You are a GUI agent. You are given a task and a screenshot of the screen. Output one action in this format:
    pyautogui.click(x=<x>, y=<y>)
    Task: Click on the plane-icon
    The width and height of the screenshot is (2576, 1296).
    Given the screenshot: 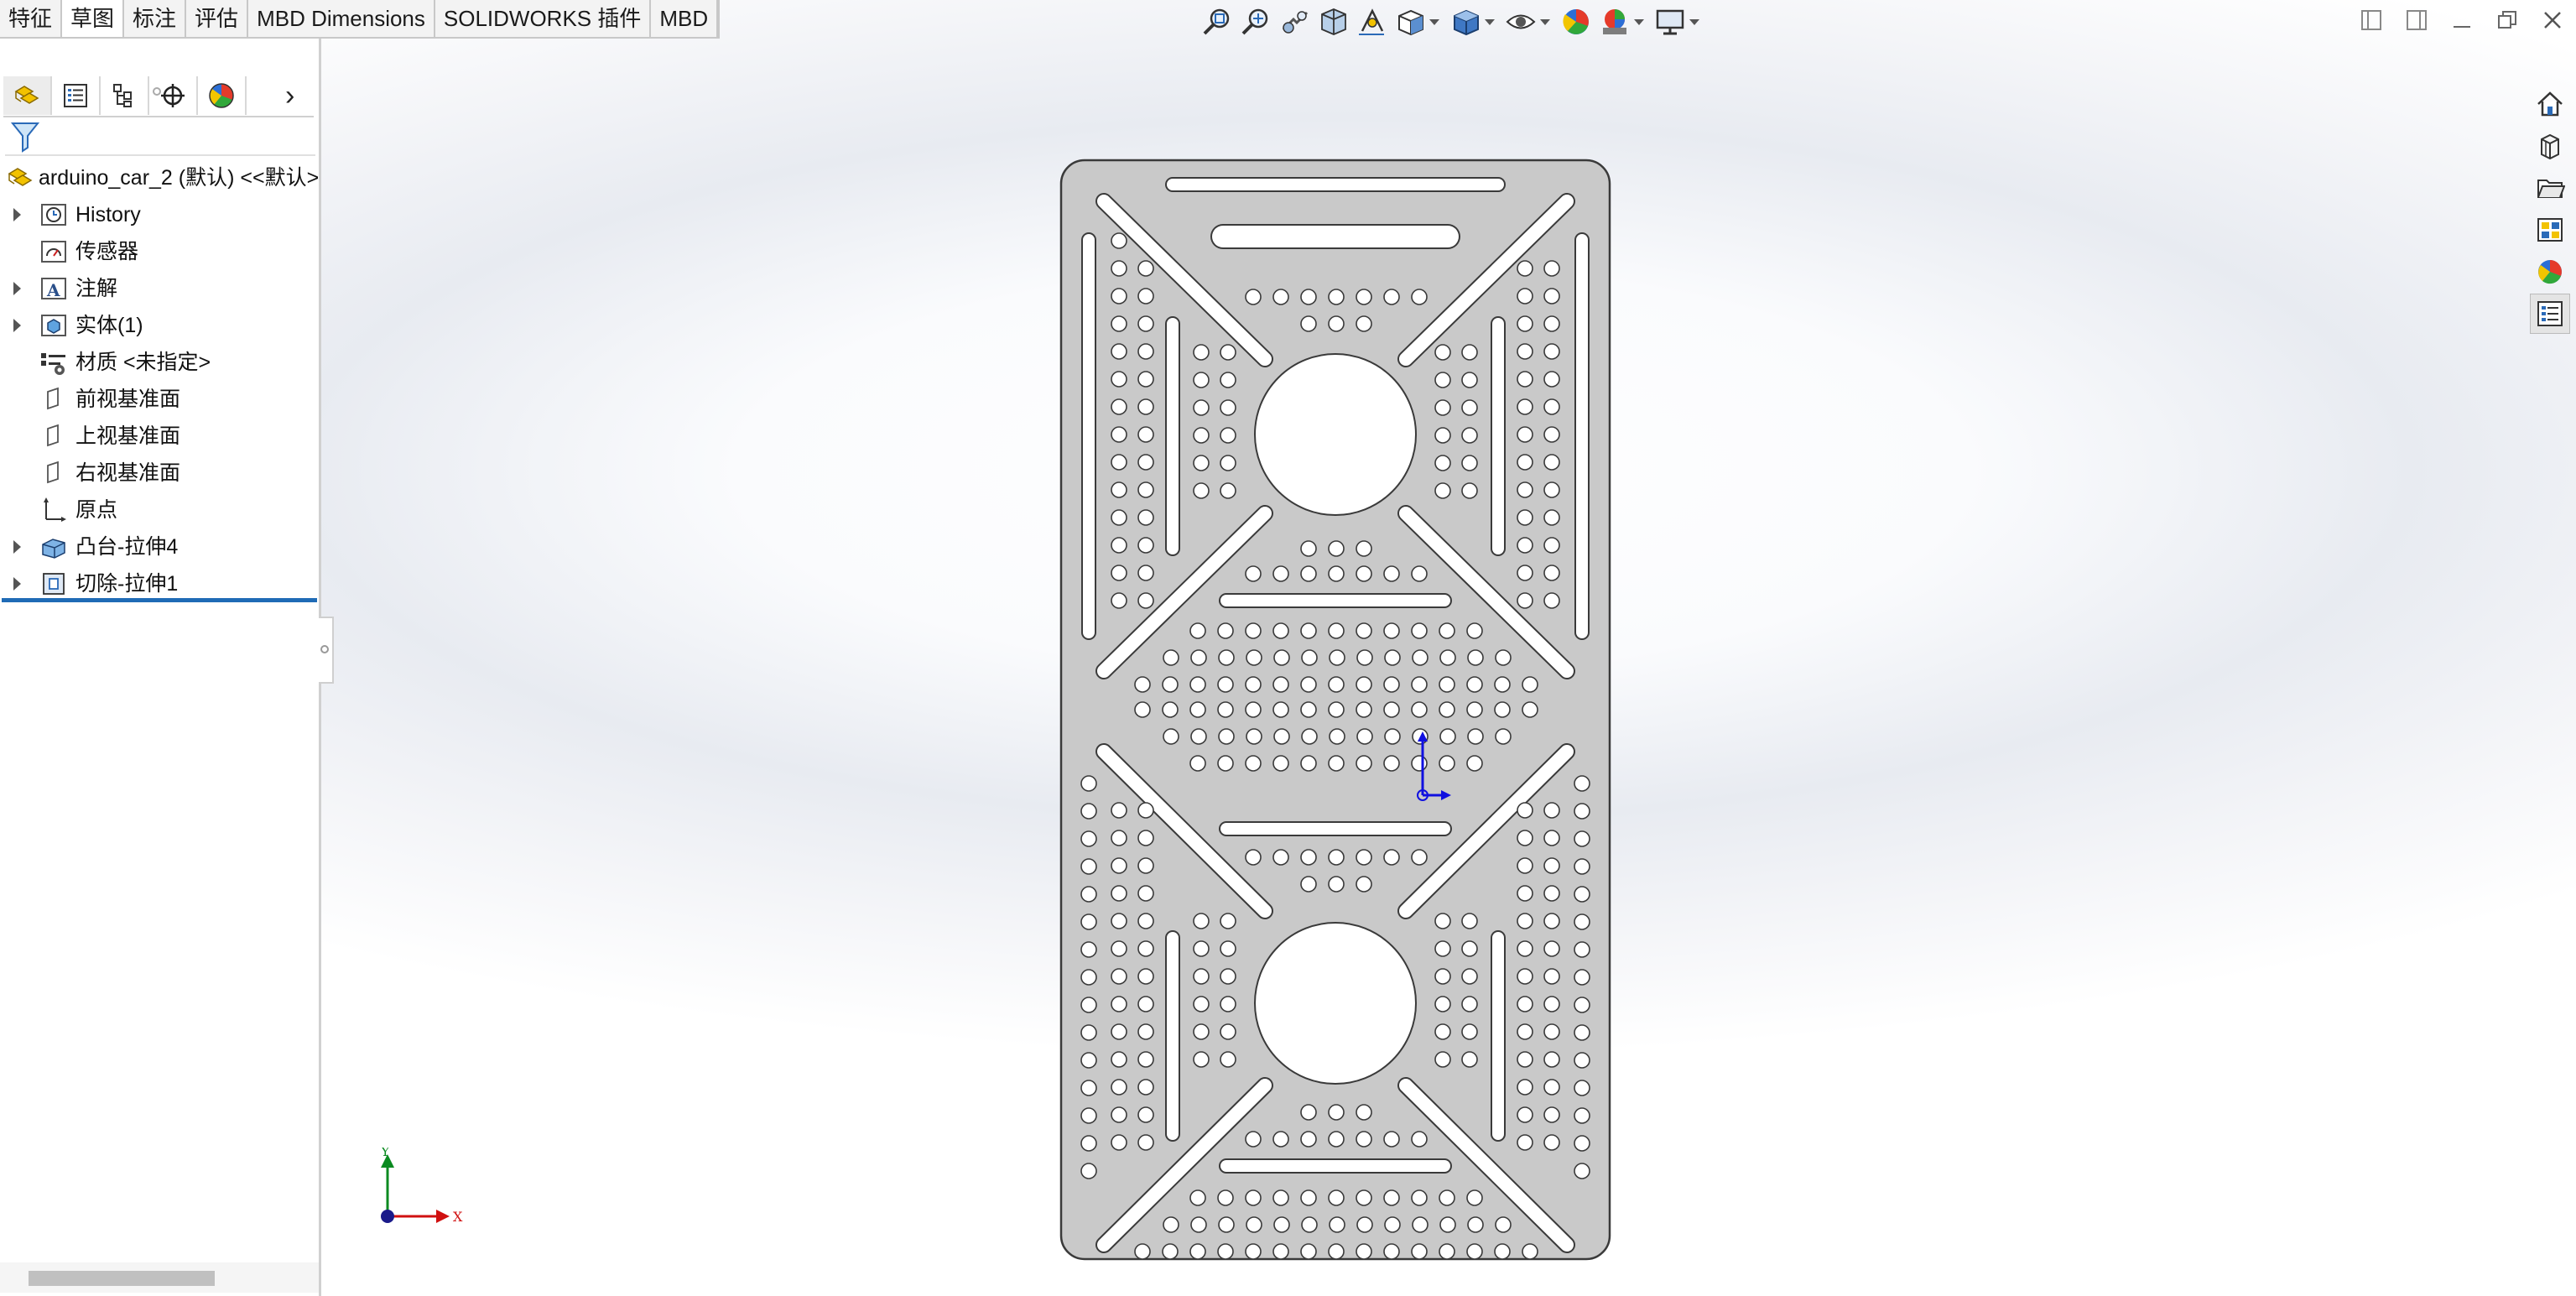 What is the action you would take?
    pyautogui.click(x=54, y=436)
    